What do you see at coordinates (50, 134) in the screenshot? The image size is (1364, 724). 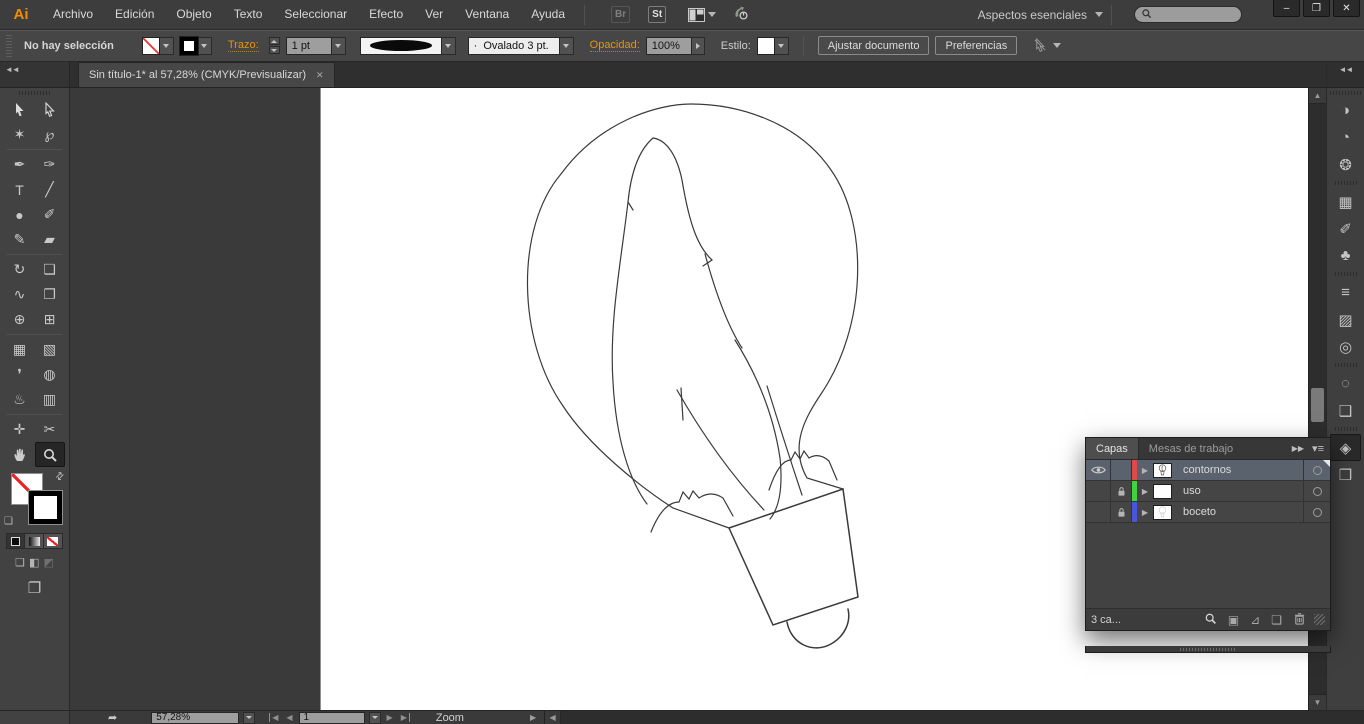 I see `lasso-tool: ℘` at bounding box center [50, 134].